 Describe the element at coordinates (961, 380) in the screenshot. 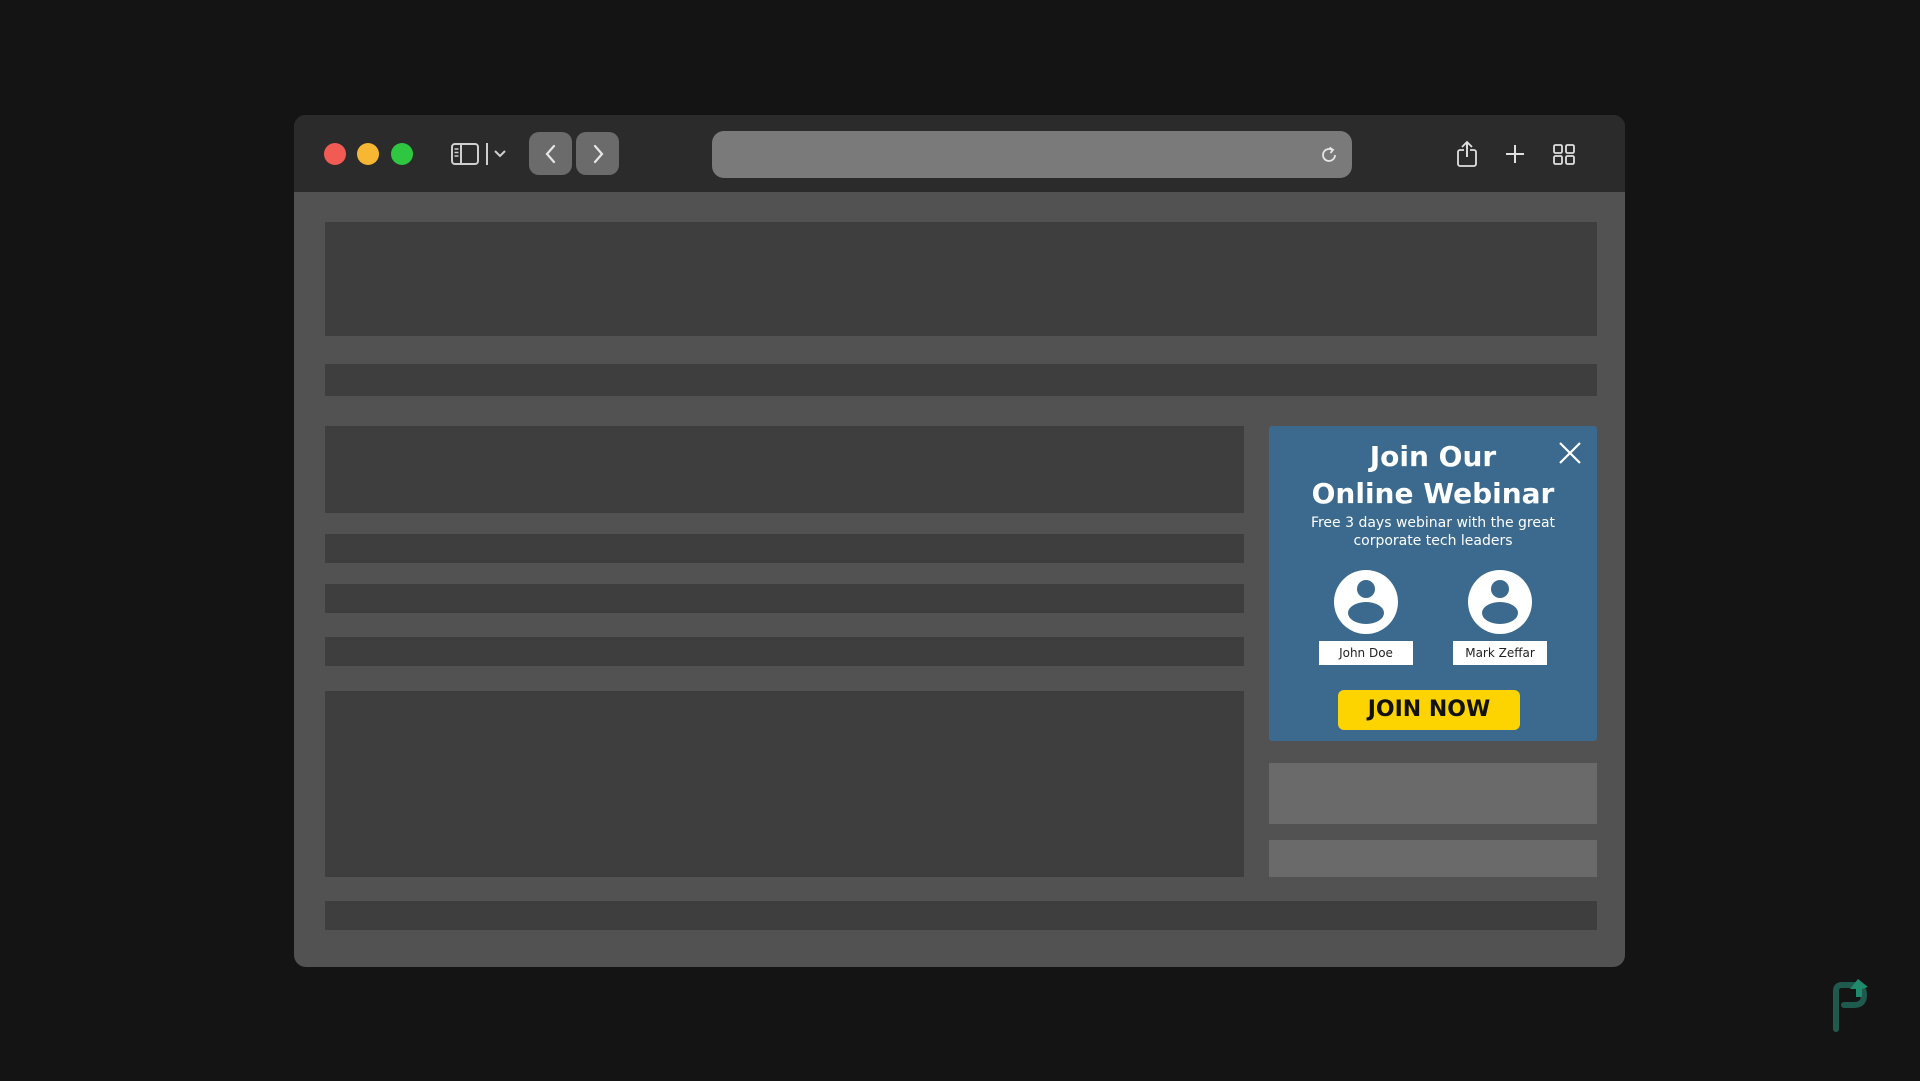

I see `placeholder-nav-bar` at that location.